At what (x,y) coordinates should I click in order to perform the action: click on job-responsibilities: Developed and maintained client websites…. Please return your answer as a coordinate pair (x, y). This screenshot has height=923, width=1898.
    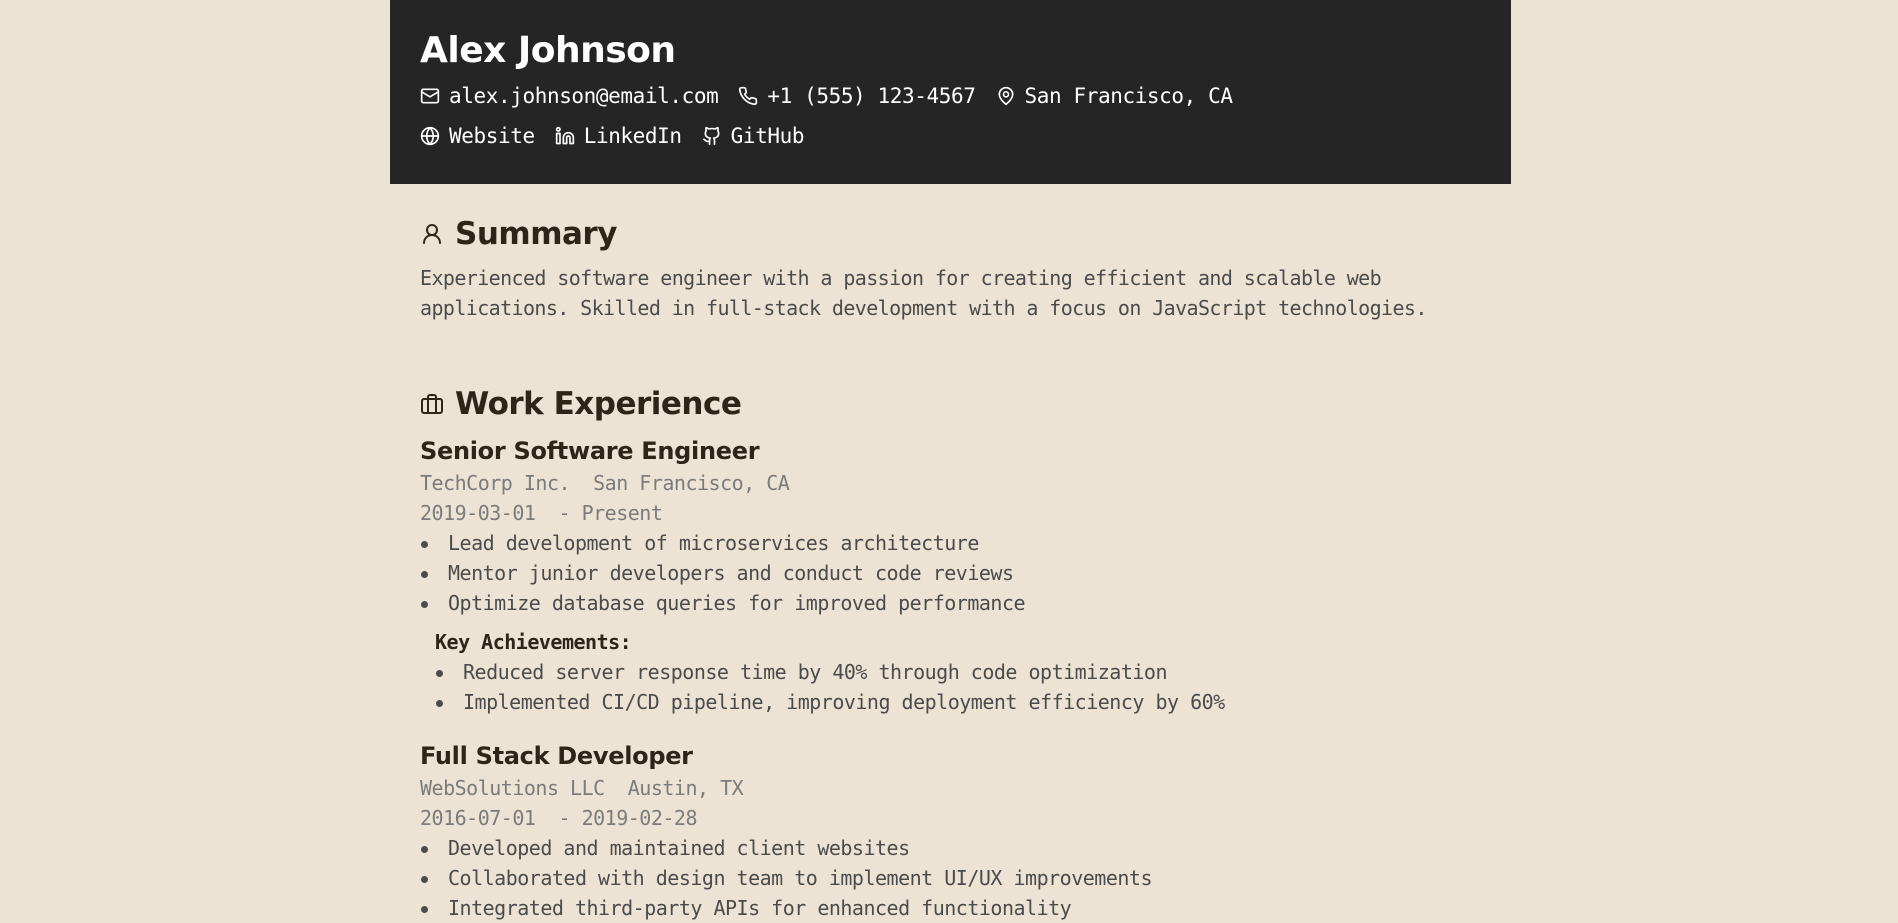
    Looking at the image, I should click on (950, 878).